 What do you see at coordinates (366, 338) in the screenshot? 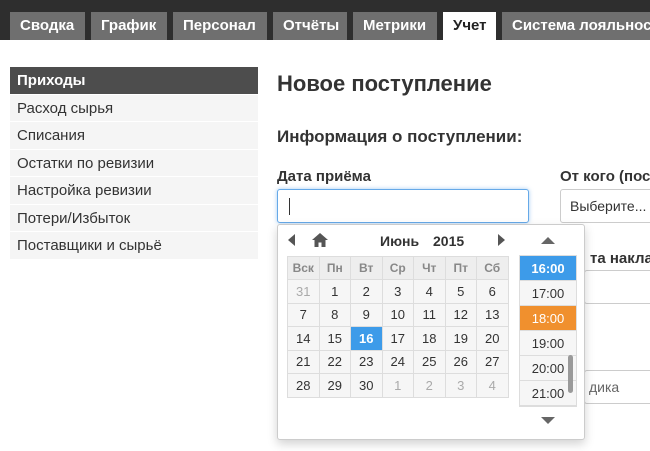
I see `calendar-day-selected: 16` at bounding box center [366, 338].